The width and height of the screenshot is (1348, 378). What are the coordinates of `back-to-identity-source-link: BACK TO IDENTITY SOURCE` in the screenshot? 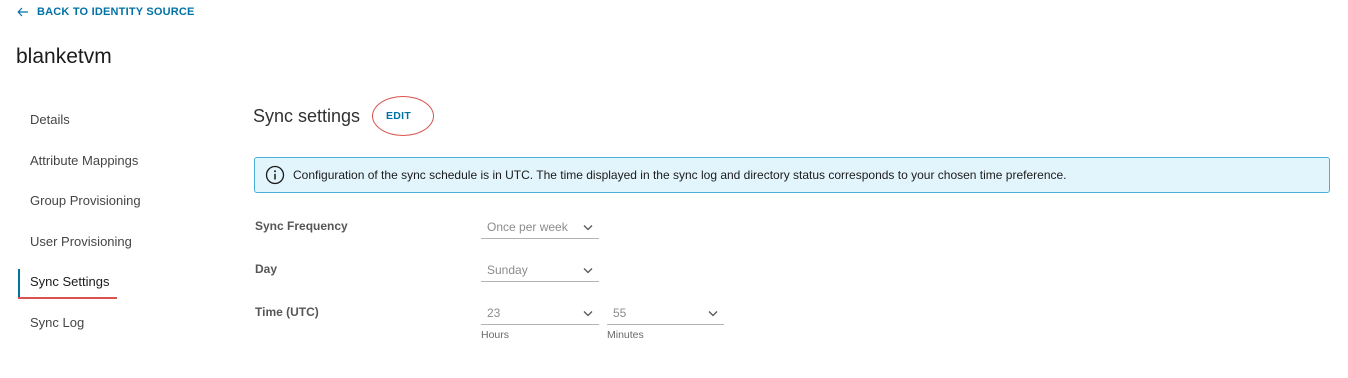 It's located at (106, 12).